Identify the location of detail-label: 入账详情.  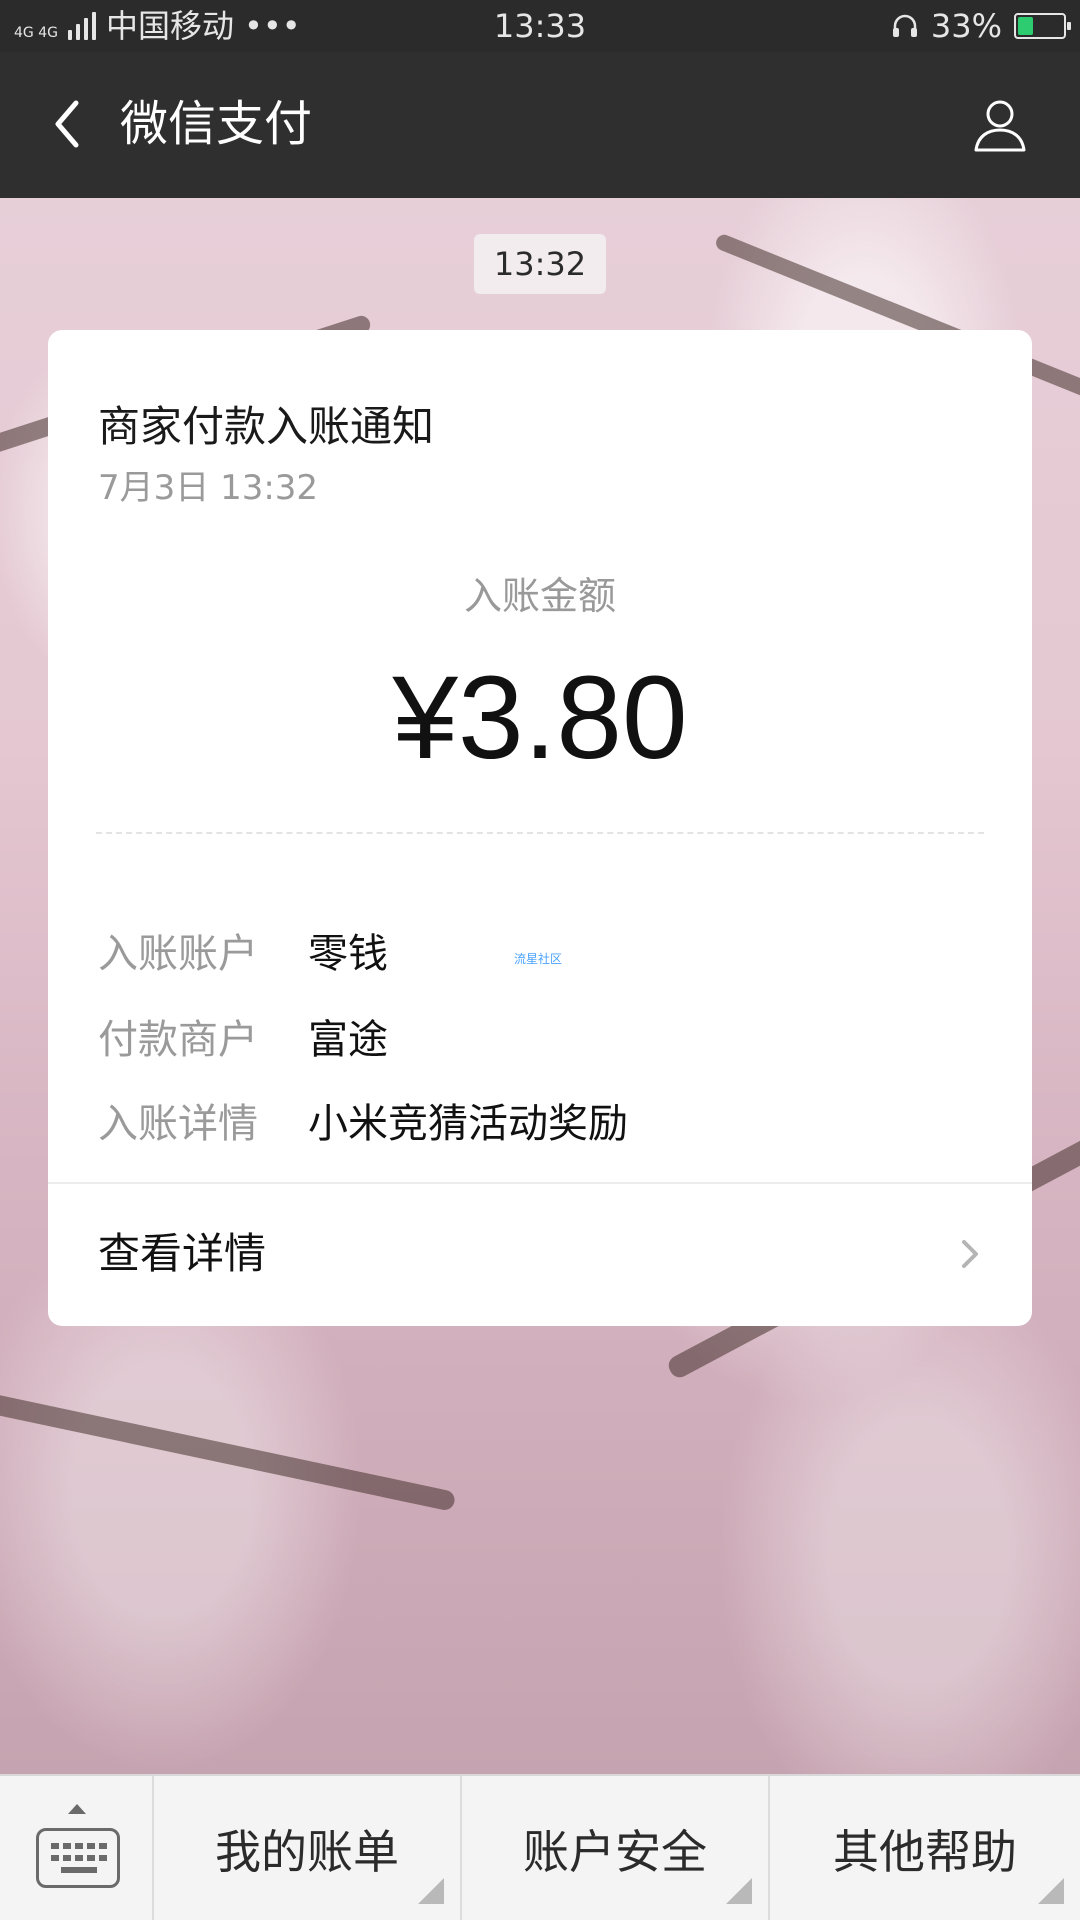
(178, 1124).